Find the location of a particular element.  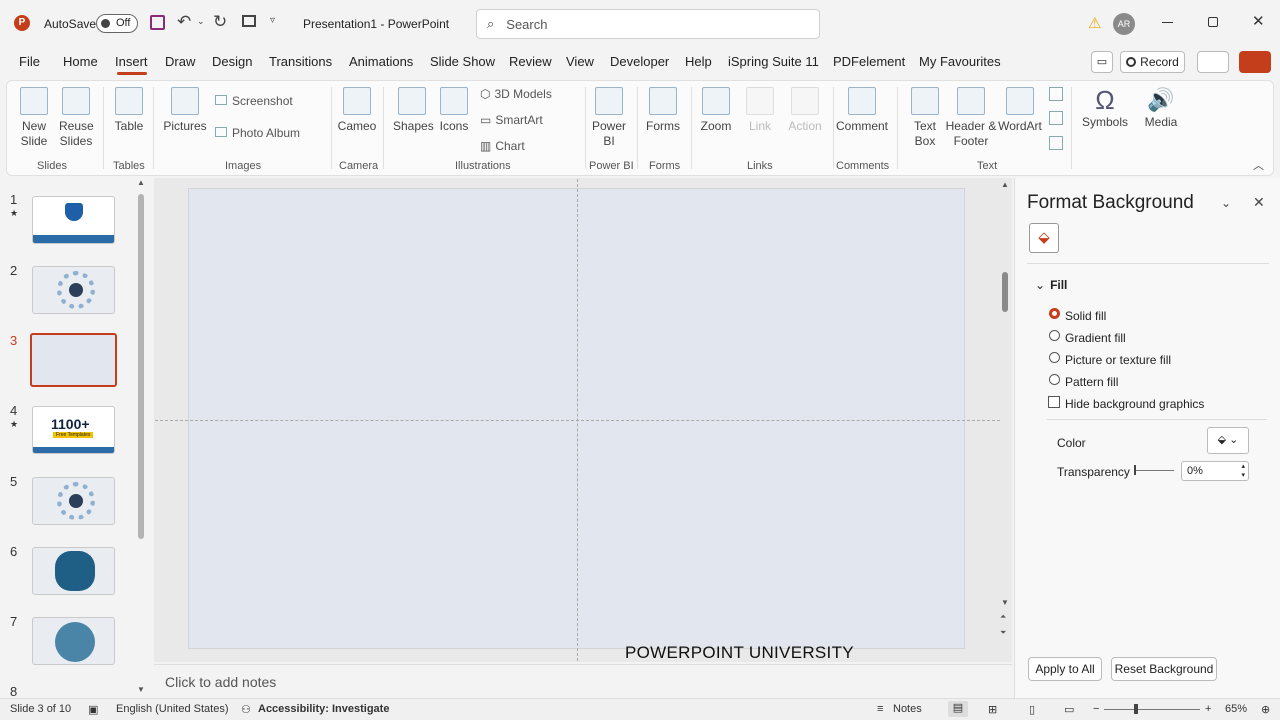

warning-icon: ⚠ is located at coordinates (1094, 23).